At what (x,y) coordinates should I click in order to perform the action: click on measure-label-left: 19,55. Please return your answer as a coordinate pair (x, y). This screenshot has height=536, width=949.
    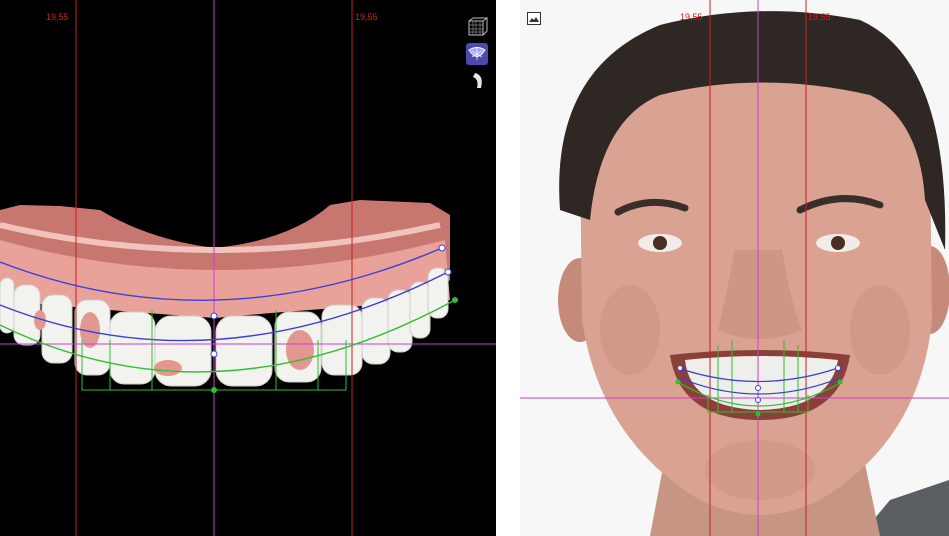
    Looking at the image, I should click on (57, 17).